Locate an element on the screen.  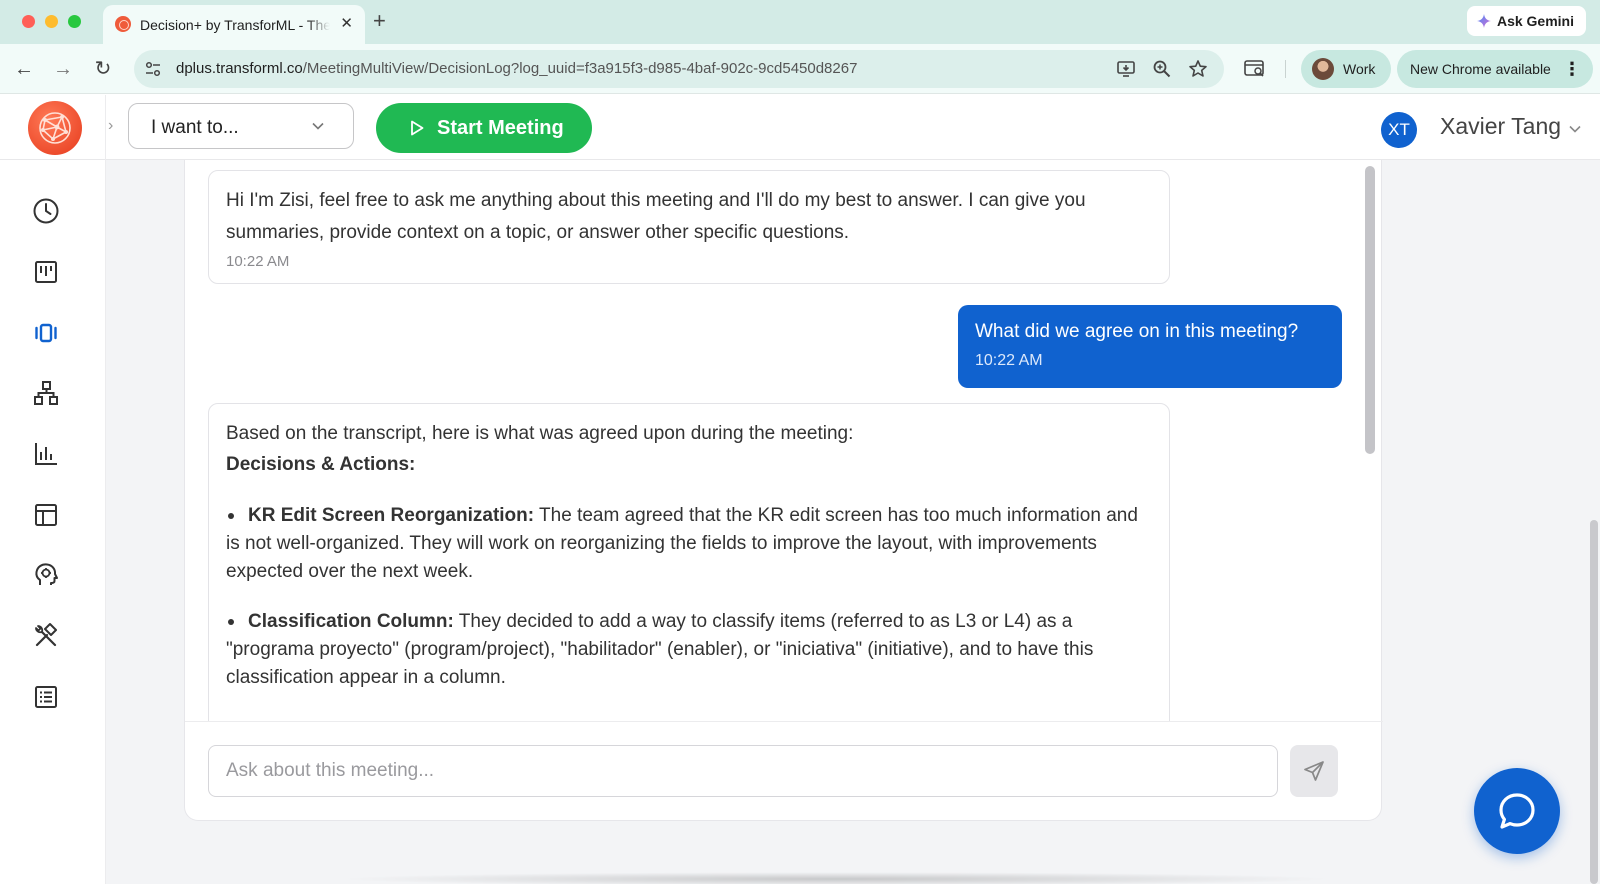
chat-bubble-icon is located at coordinates (1517, 811).